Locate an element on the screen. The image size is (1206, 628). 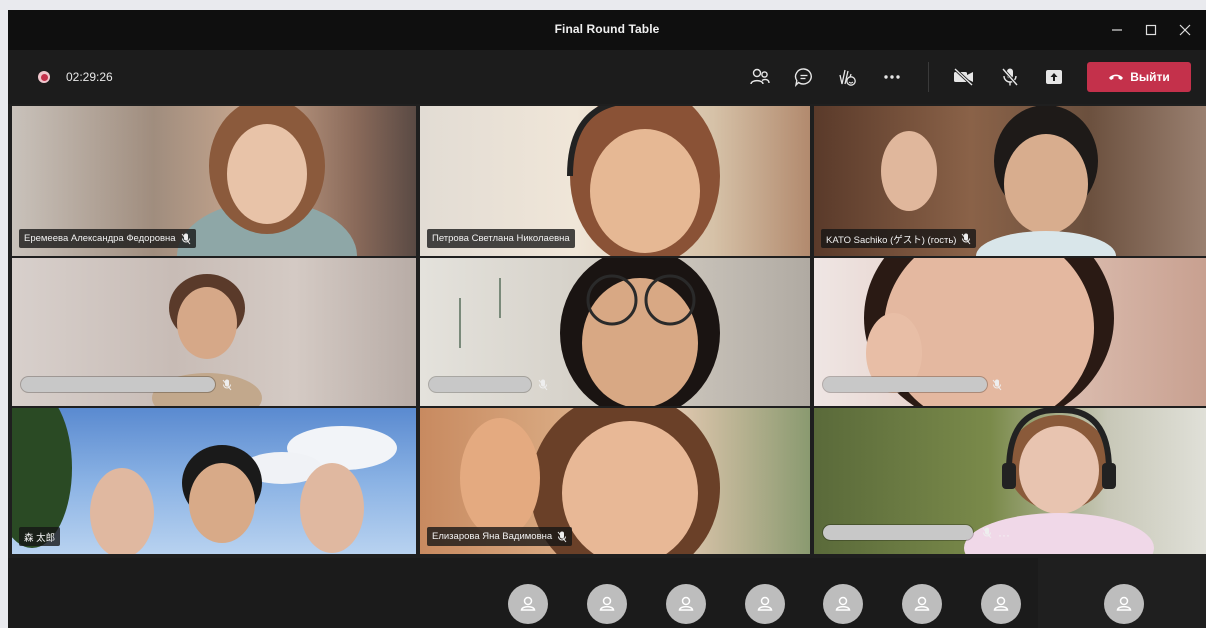
close-icon is located at coordinates (1185, 30).